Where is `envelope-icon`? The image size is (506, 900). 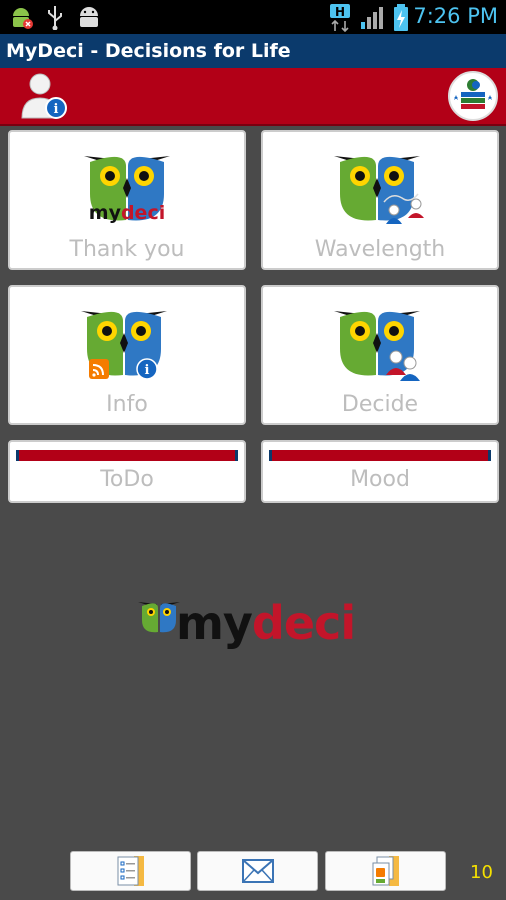 envelope-icon is located at coordinates (257, 871).